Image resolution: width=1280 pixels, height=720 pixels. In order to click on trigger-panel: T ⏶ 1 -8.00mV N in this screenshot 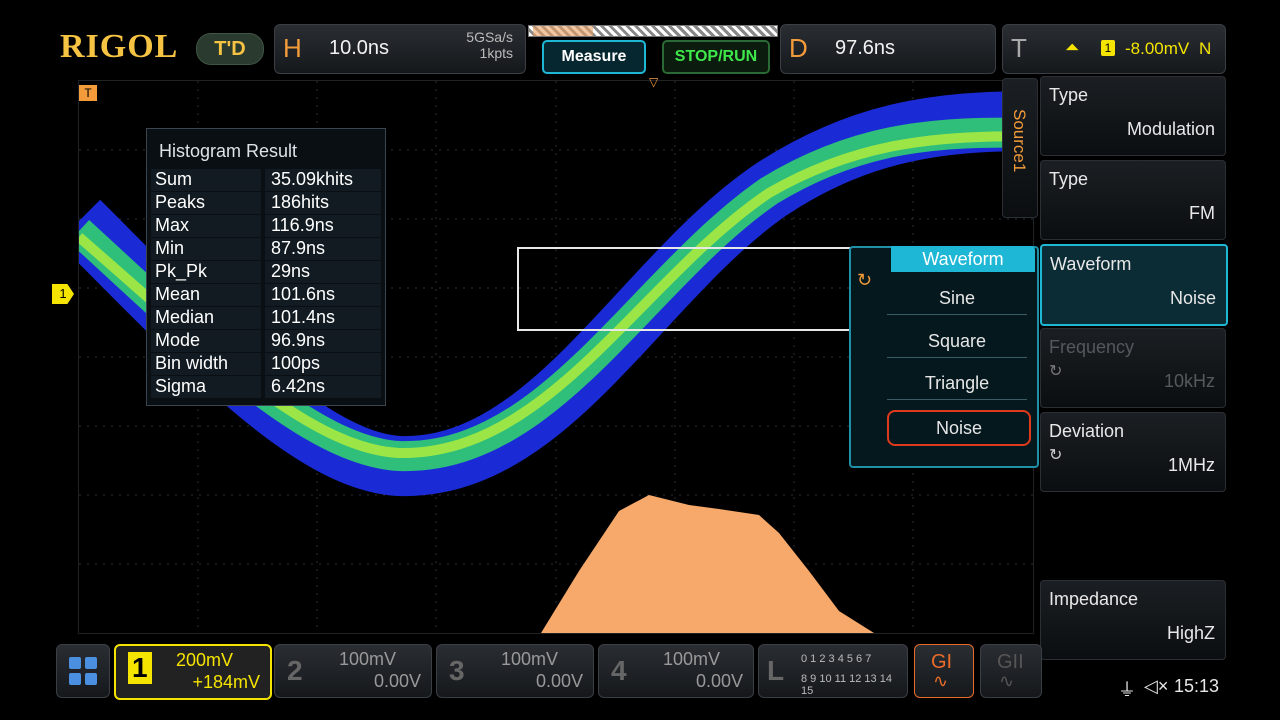, I will do `click(1114, 49)`.